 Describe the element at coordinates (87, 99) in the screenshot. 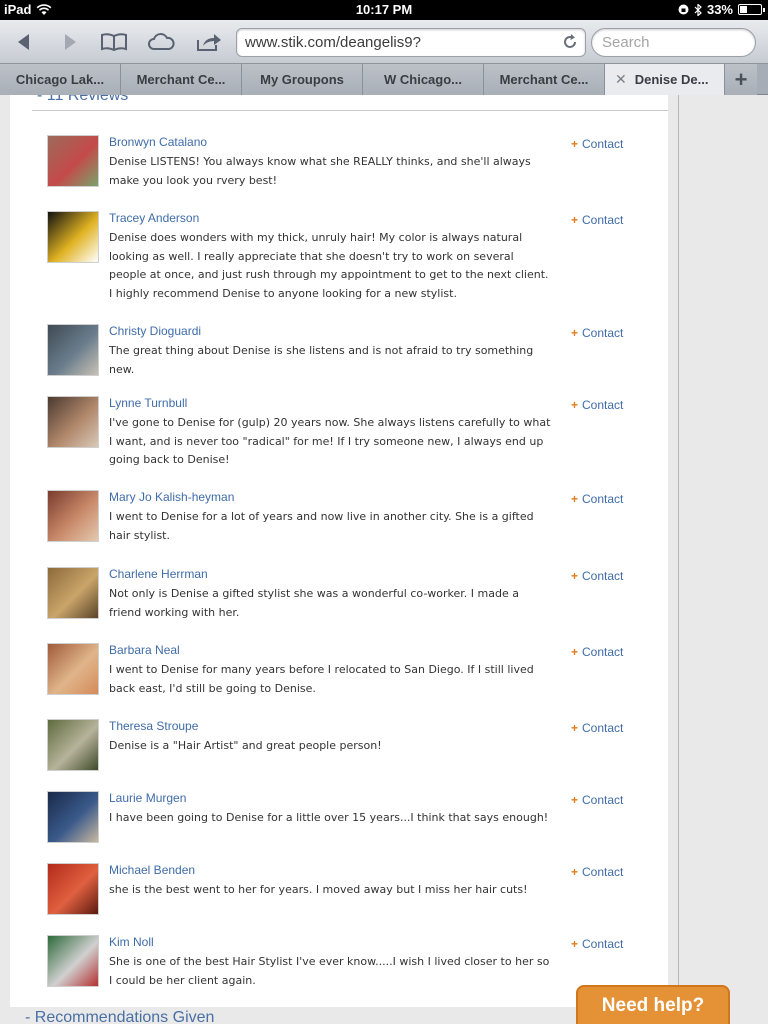

I see `reviews-count-label: 11 Reviews` at that location.